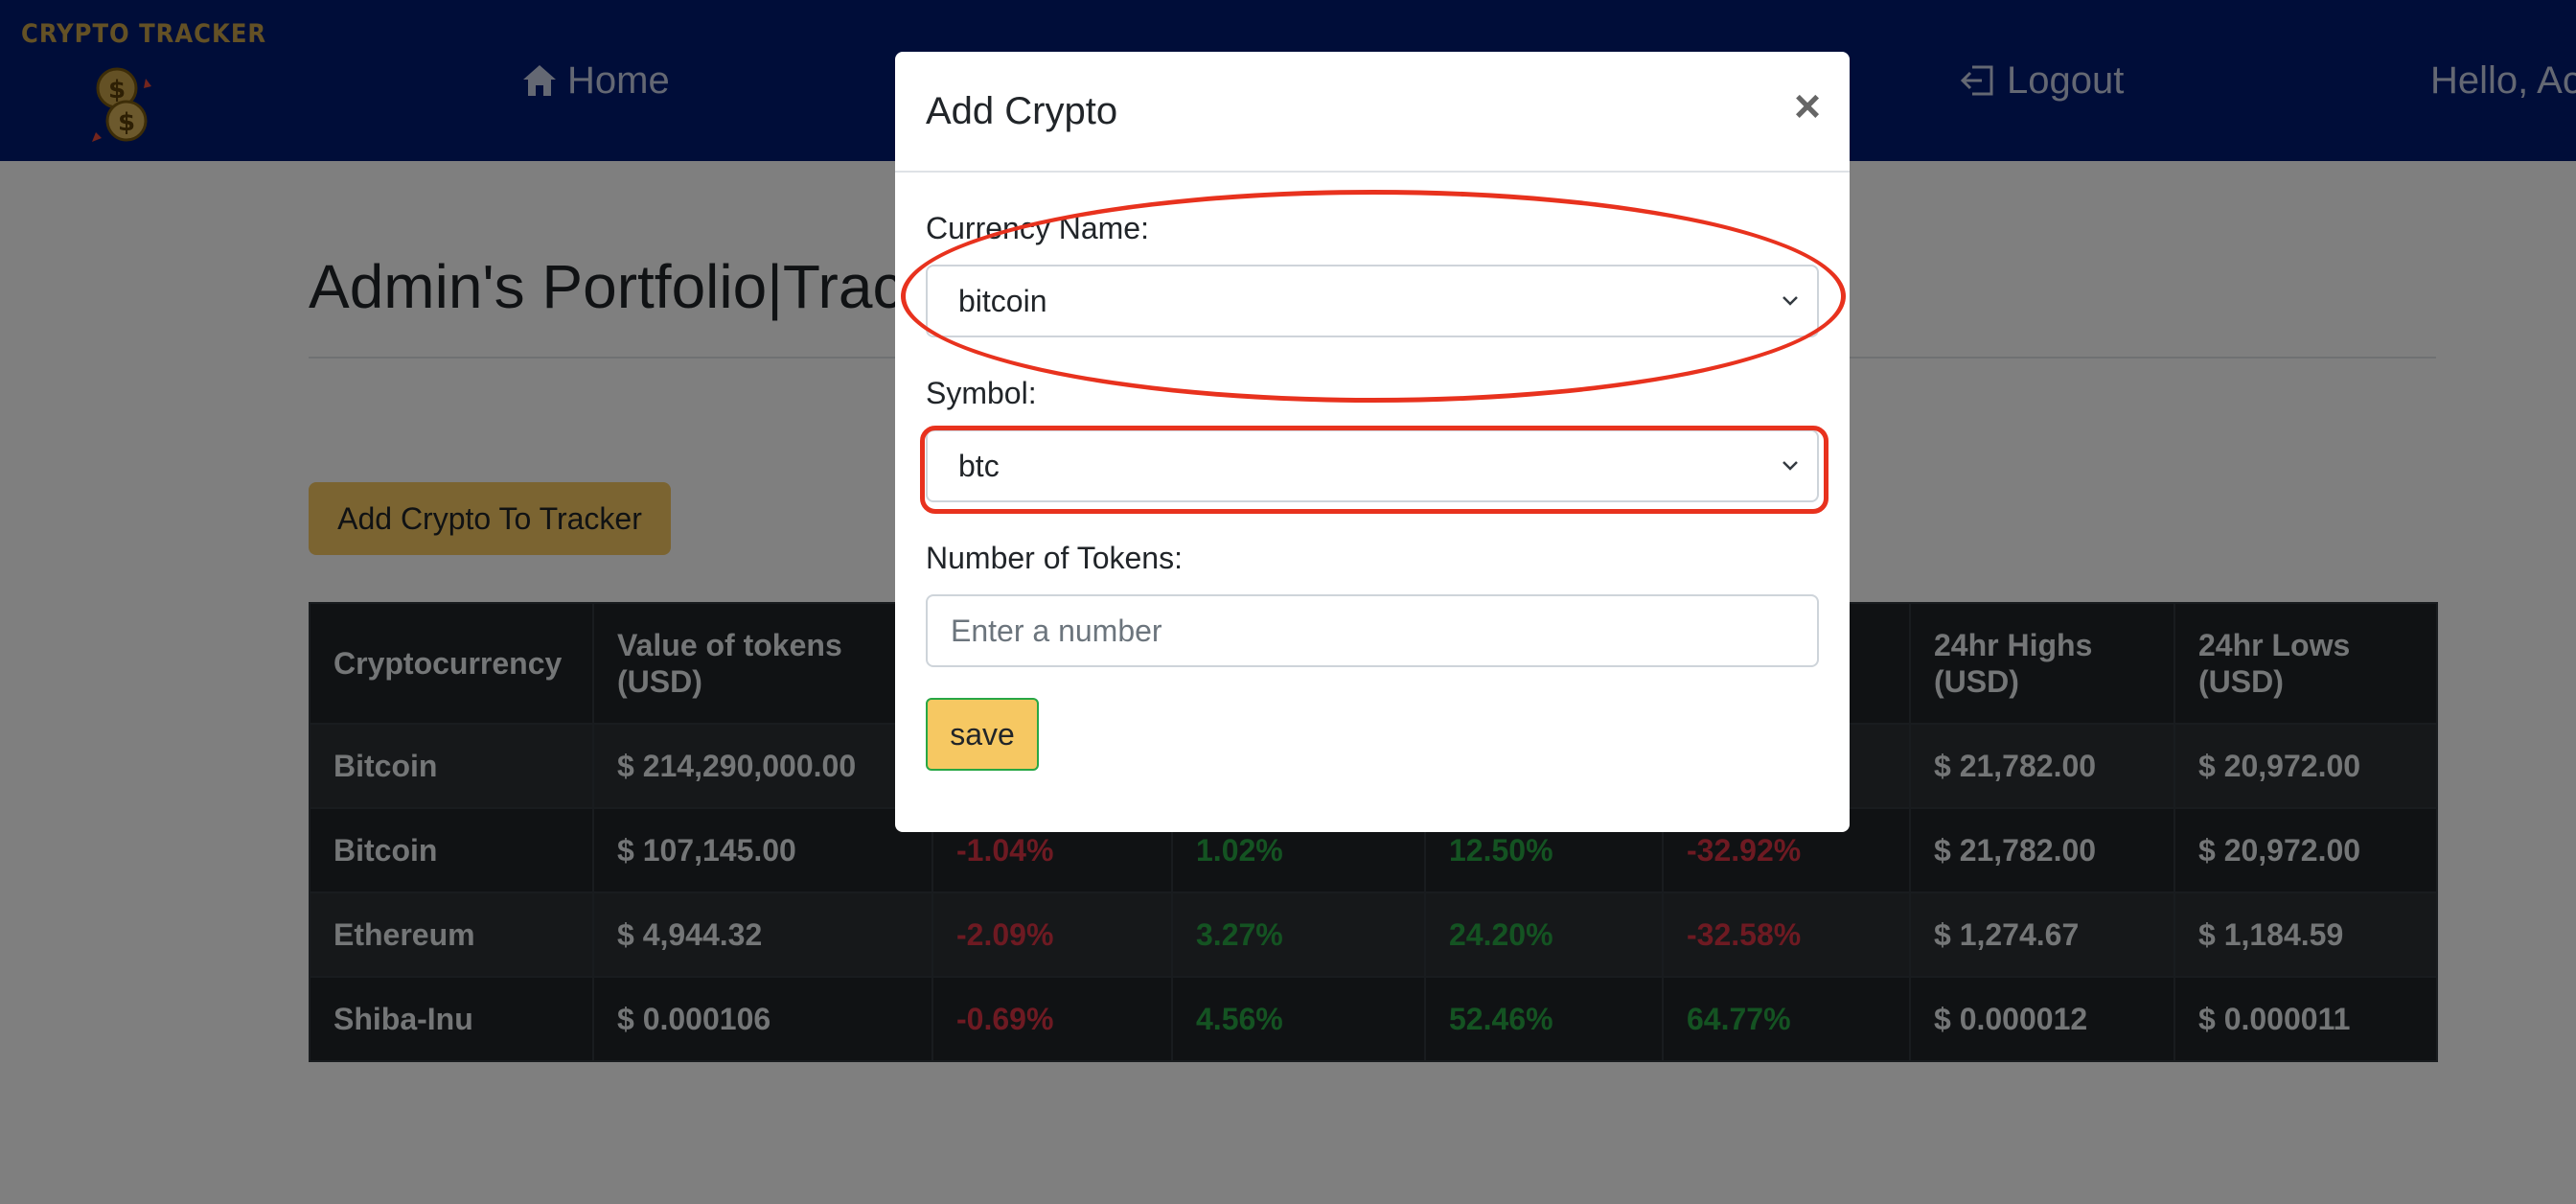 This screenshot has height=1204, width=2576. Describe the element at coordinates (981, 393) in the screenshot. I see `symbol-label: Symbol:` at that location.